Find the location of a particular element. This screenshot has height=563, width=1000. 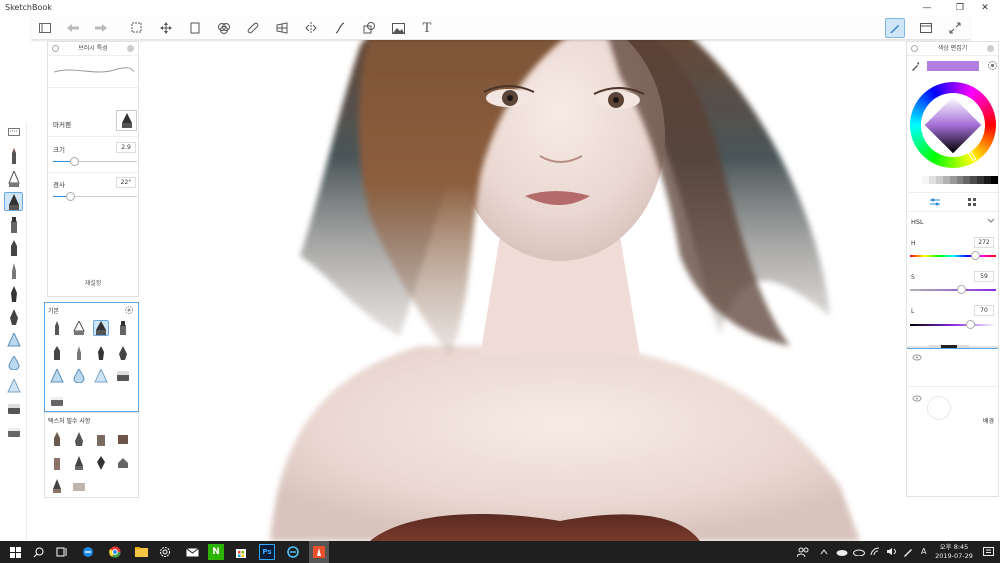

edge-icon is located at coordinates (88, 552).